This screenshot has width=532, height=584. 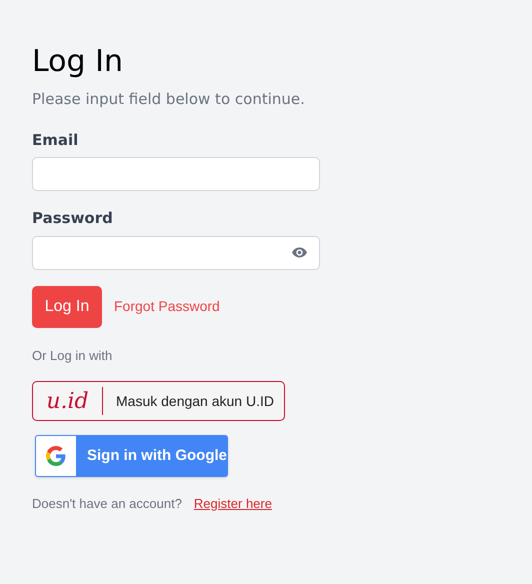 What do you see at coordinates (158, 401) in the screenshot?
I see `uid-login-button: u.id Masuk dengan akun U.ID` at bounding box center [158, 401].